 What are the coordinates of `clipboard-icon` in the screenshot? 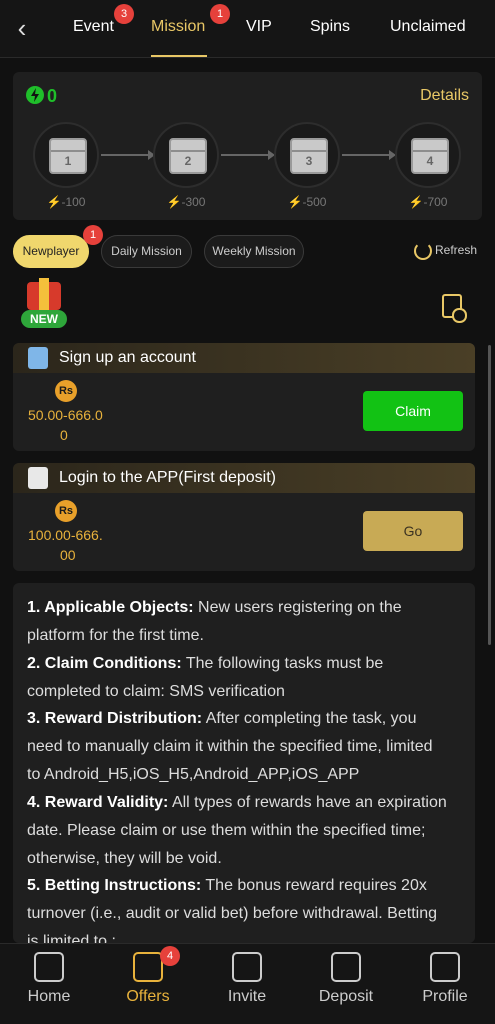 It's located at (38, 358).